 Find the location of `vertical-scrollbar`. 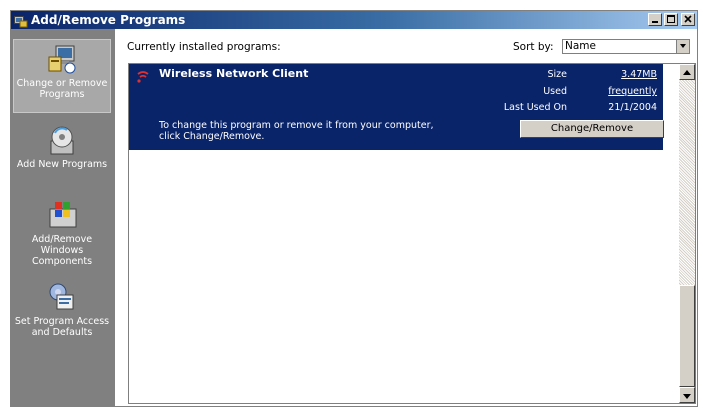

vertical-scrollbar is located at coordinates (687, 233).